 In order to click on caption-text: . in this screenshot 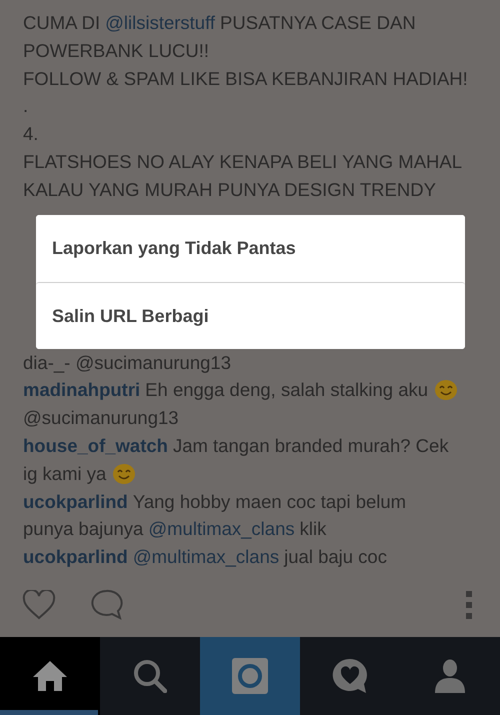, I will do `click(25, 106)`.